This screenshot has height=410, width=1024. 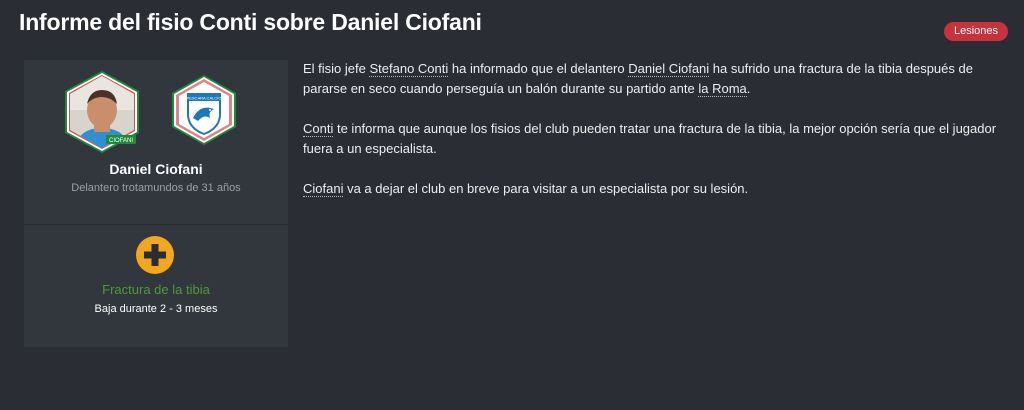 I want to click on player-link-ciofani: Ciofani, so click(x=323, y=189).